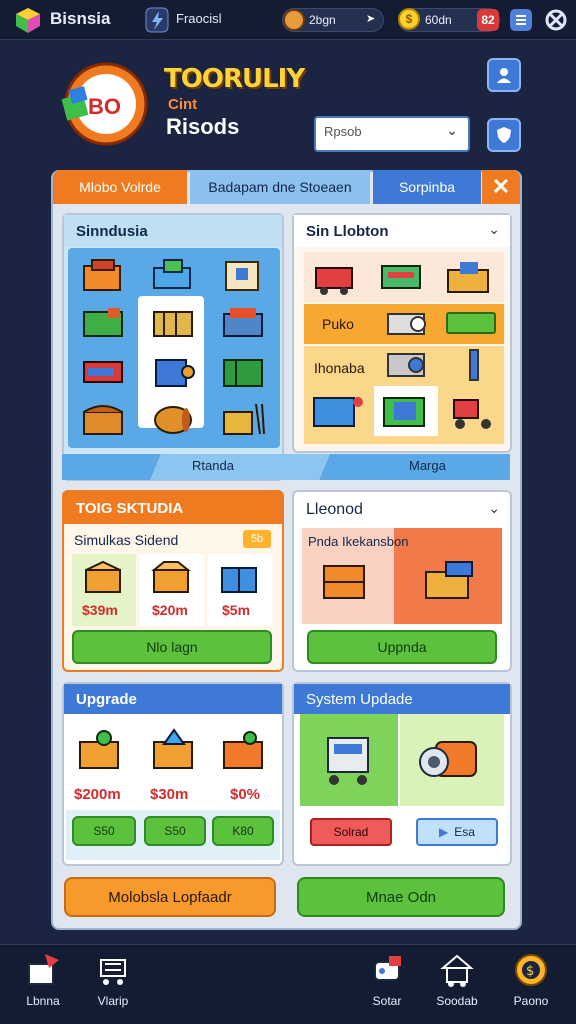 Image resolution: width=576 pixels, height=1024 pixels. What do you see at coordinates (43, 969) in the screenshot?
I see `box-arrow-icon` at bounding box center [43, 969].